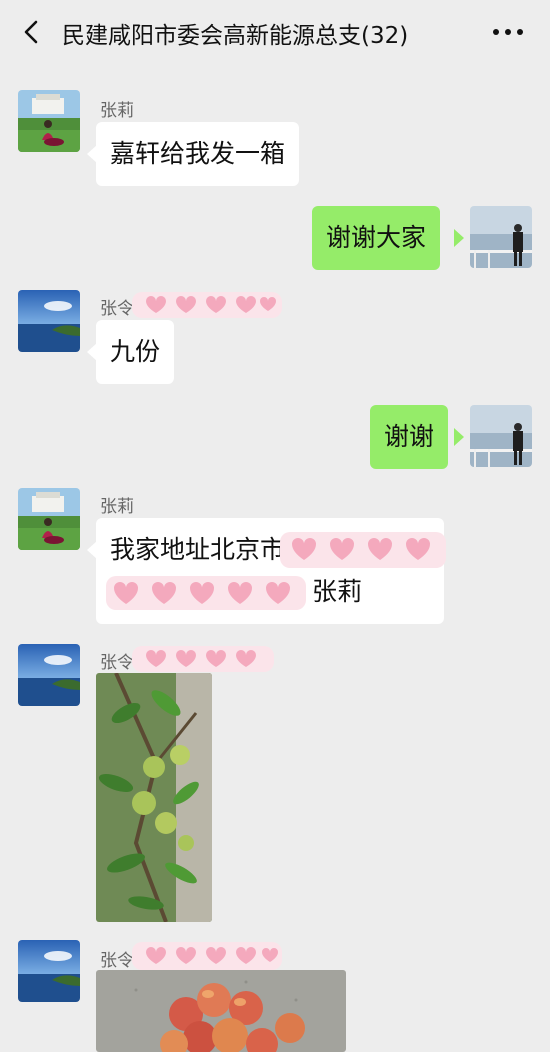 The height and width of the screenshot is (1052, 550). What do you see at coordinates (235, 36) in the screenshot?
I see `chat-title: 民建咸阳市委会高新能源总支(32)` at bounding box center [235, 36].